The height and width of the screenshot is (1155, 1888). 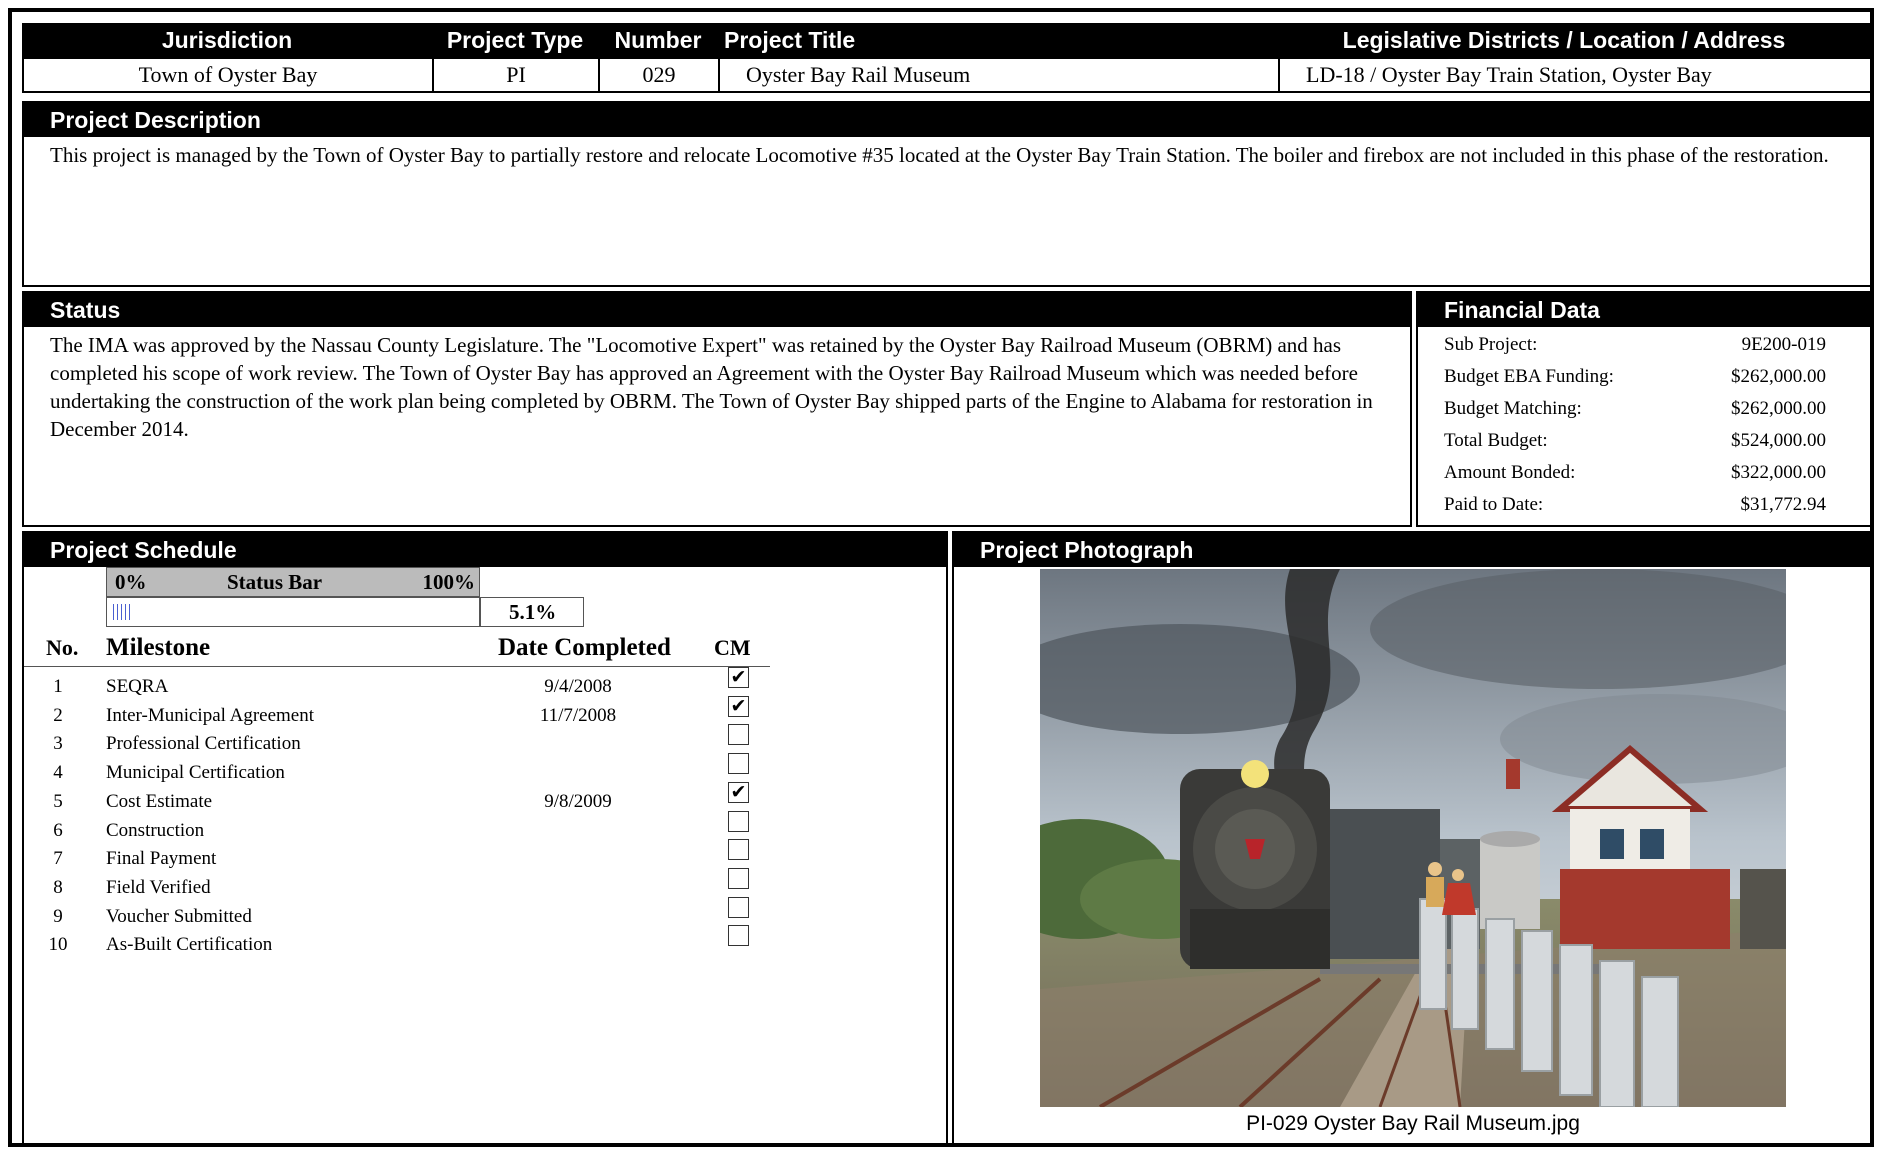 I want to click on financial-label: Budget Matching:, so click(x=1513, y=408).